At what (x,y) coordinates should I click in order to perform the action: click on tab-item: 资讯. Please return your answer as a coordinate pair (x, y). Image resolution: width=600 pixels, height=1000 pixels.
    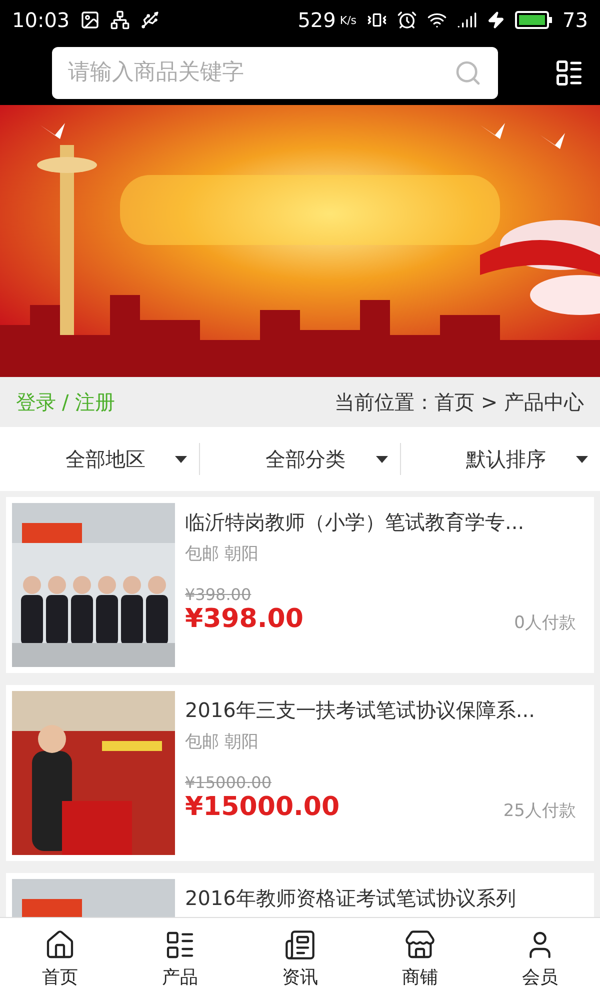
    Looking at the image, I should click on (300, 959).